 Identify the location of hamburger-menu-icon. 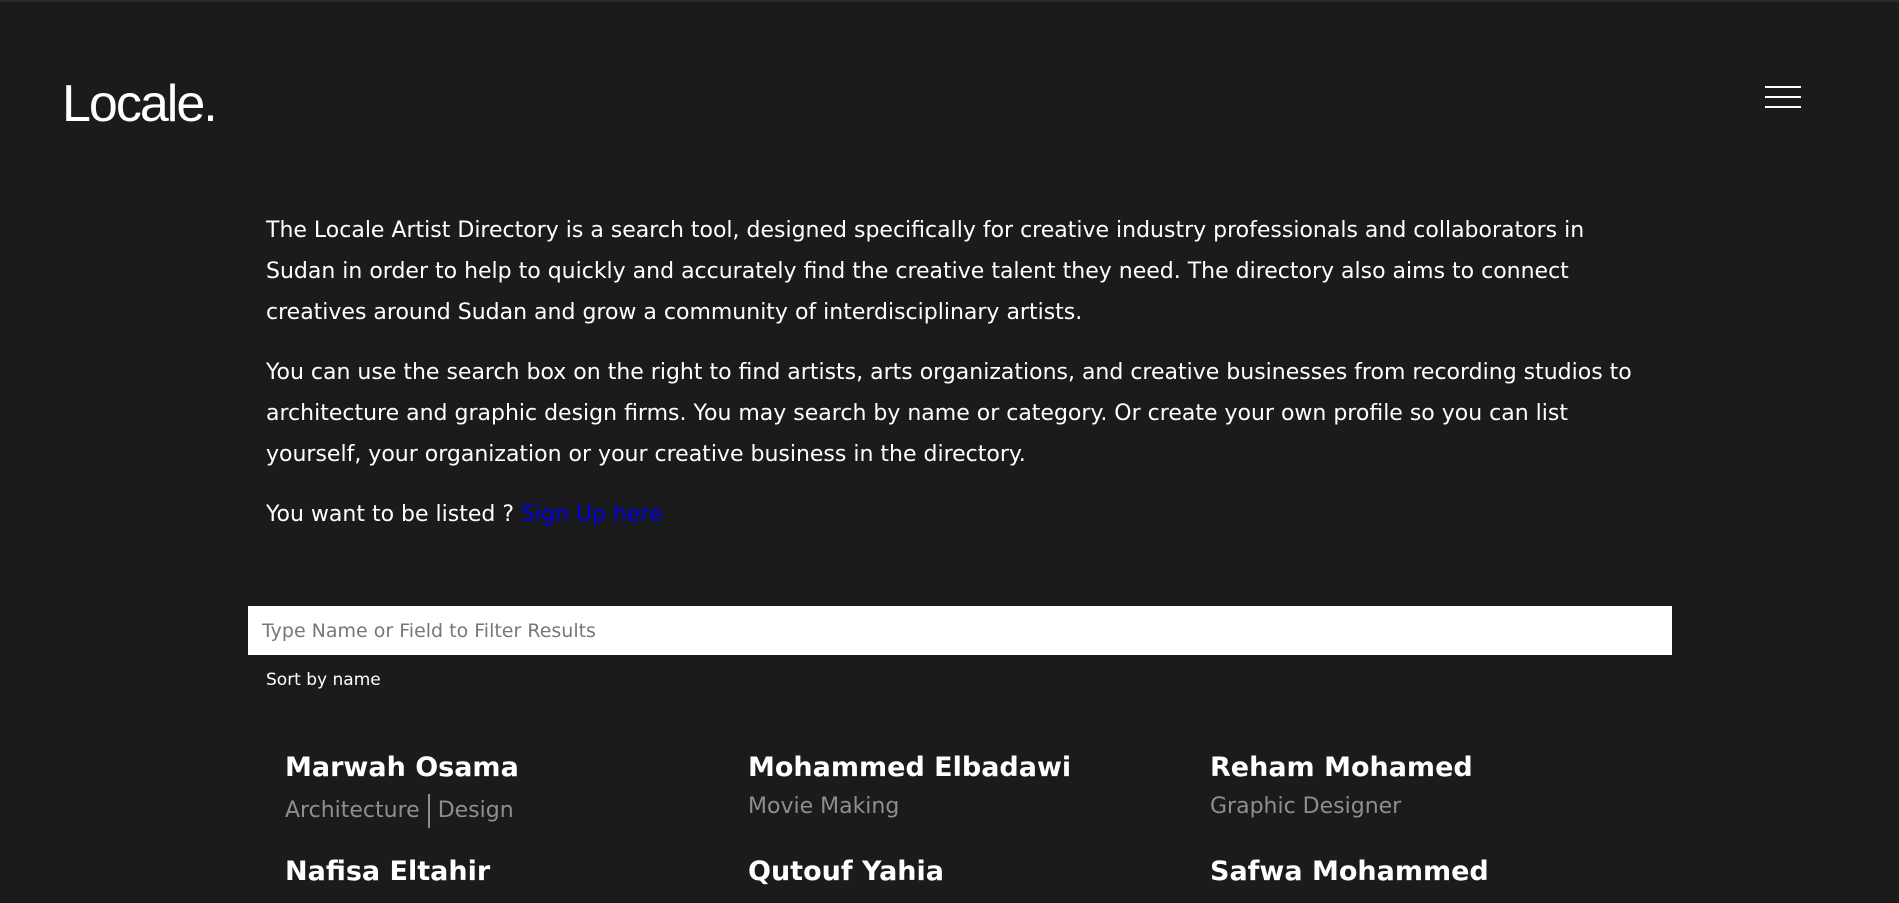
(1785, 98).